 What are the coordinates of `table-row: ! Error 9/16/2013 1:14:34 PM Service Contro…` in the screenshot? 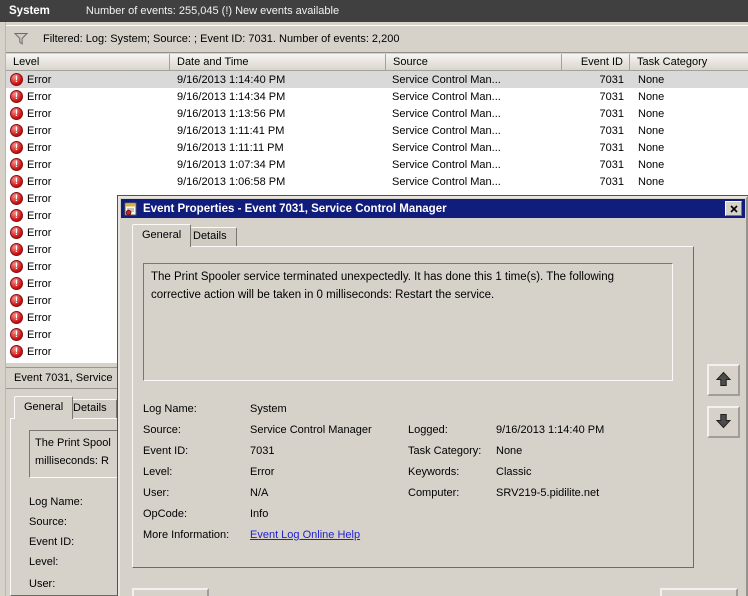 It's located at (377, 96).